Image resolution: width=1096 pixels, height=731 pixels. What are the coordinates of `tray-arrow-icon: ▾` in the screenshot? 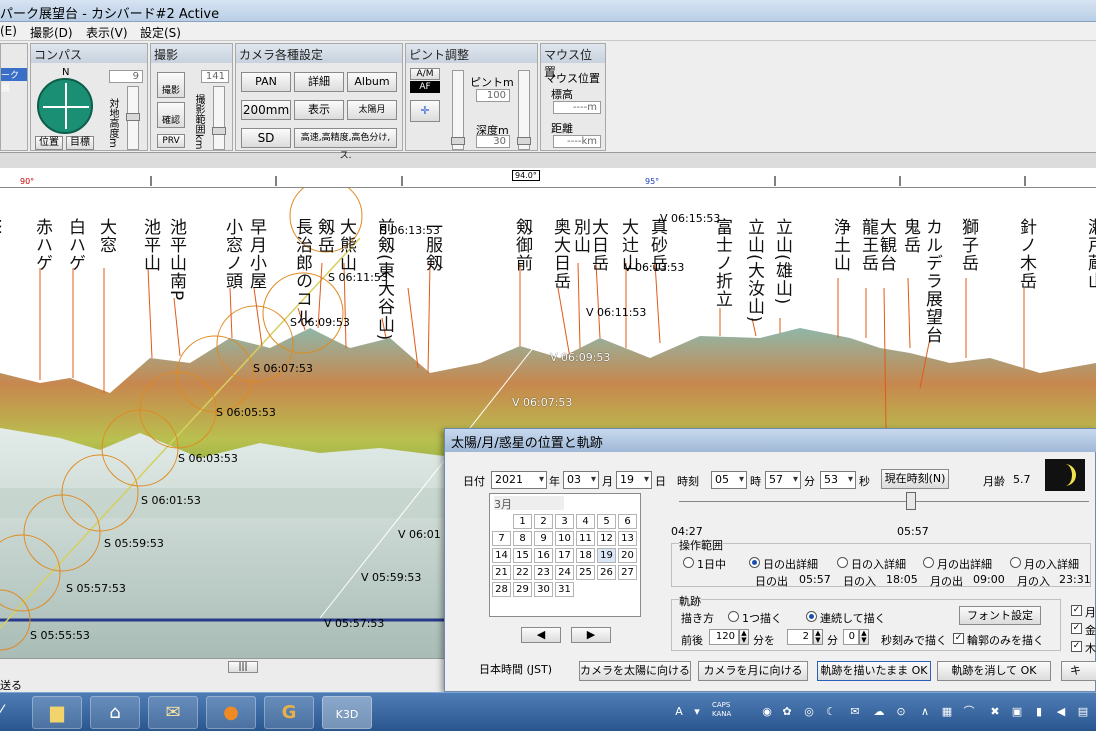 It's located at (697, 712).